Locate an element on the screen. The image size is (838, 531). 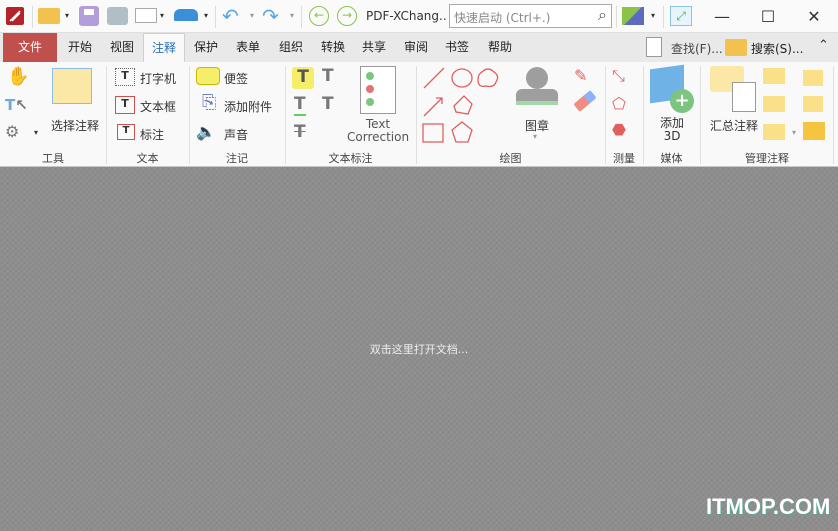
fullscreen-icon: ⤢ is located at coordinates (681, 16).